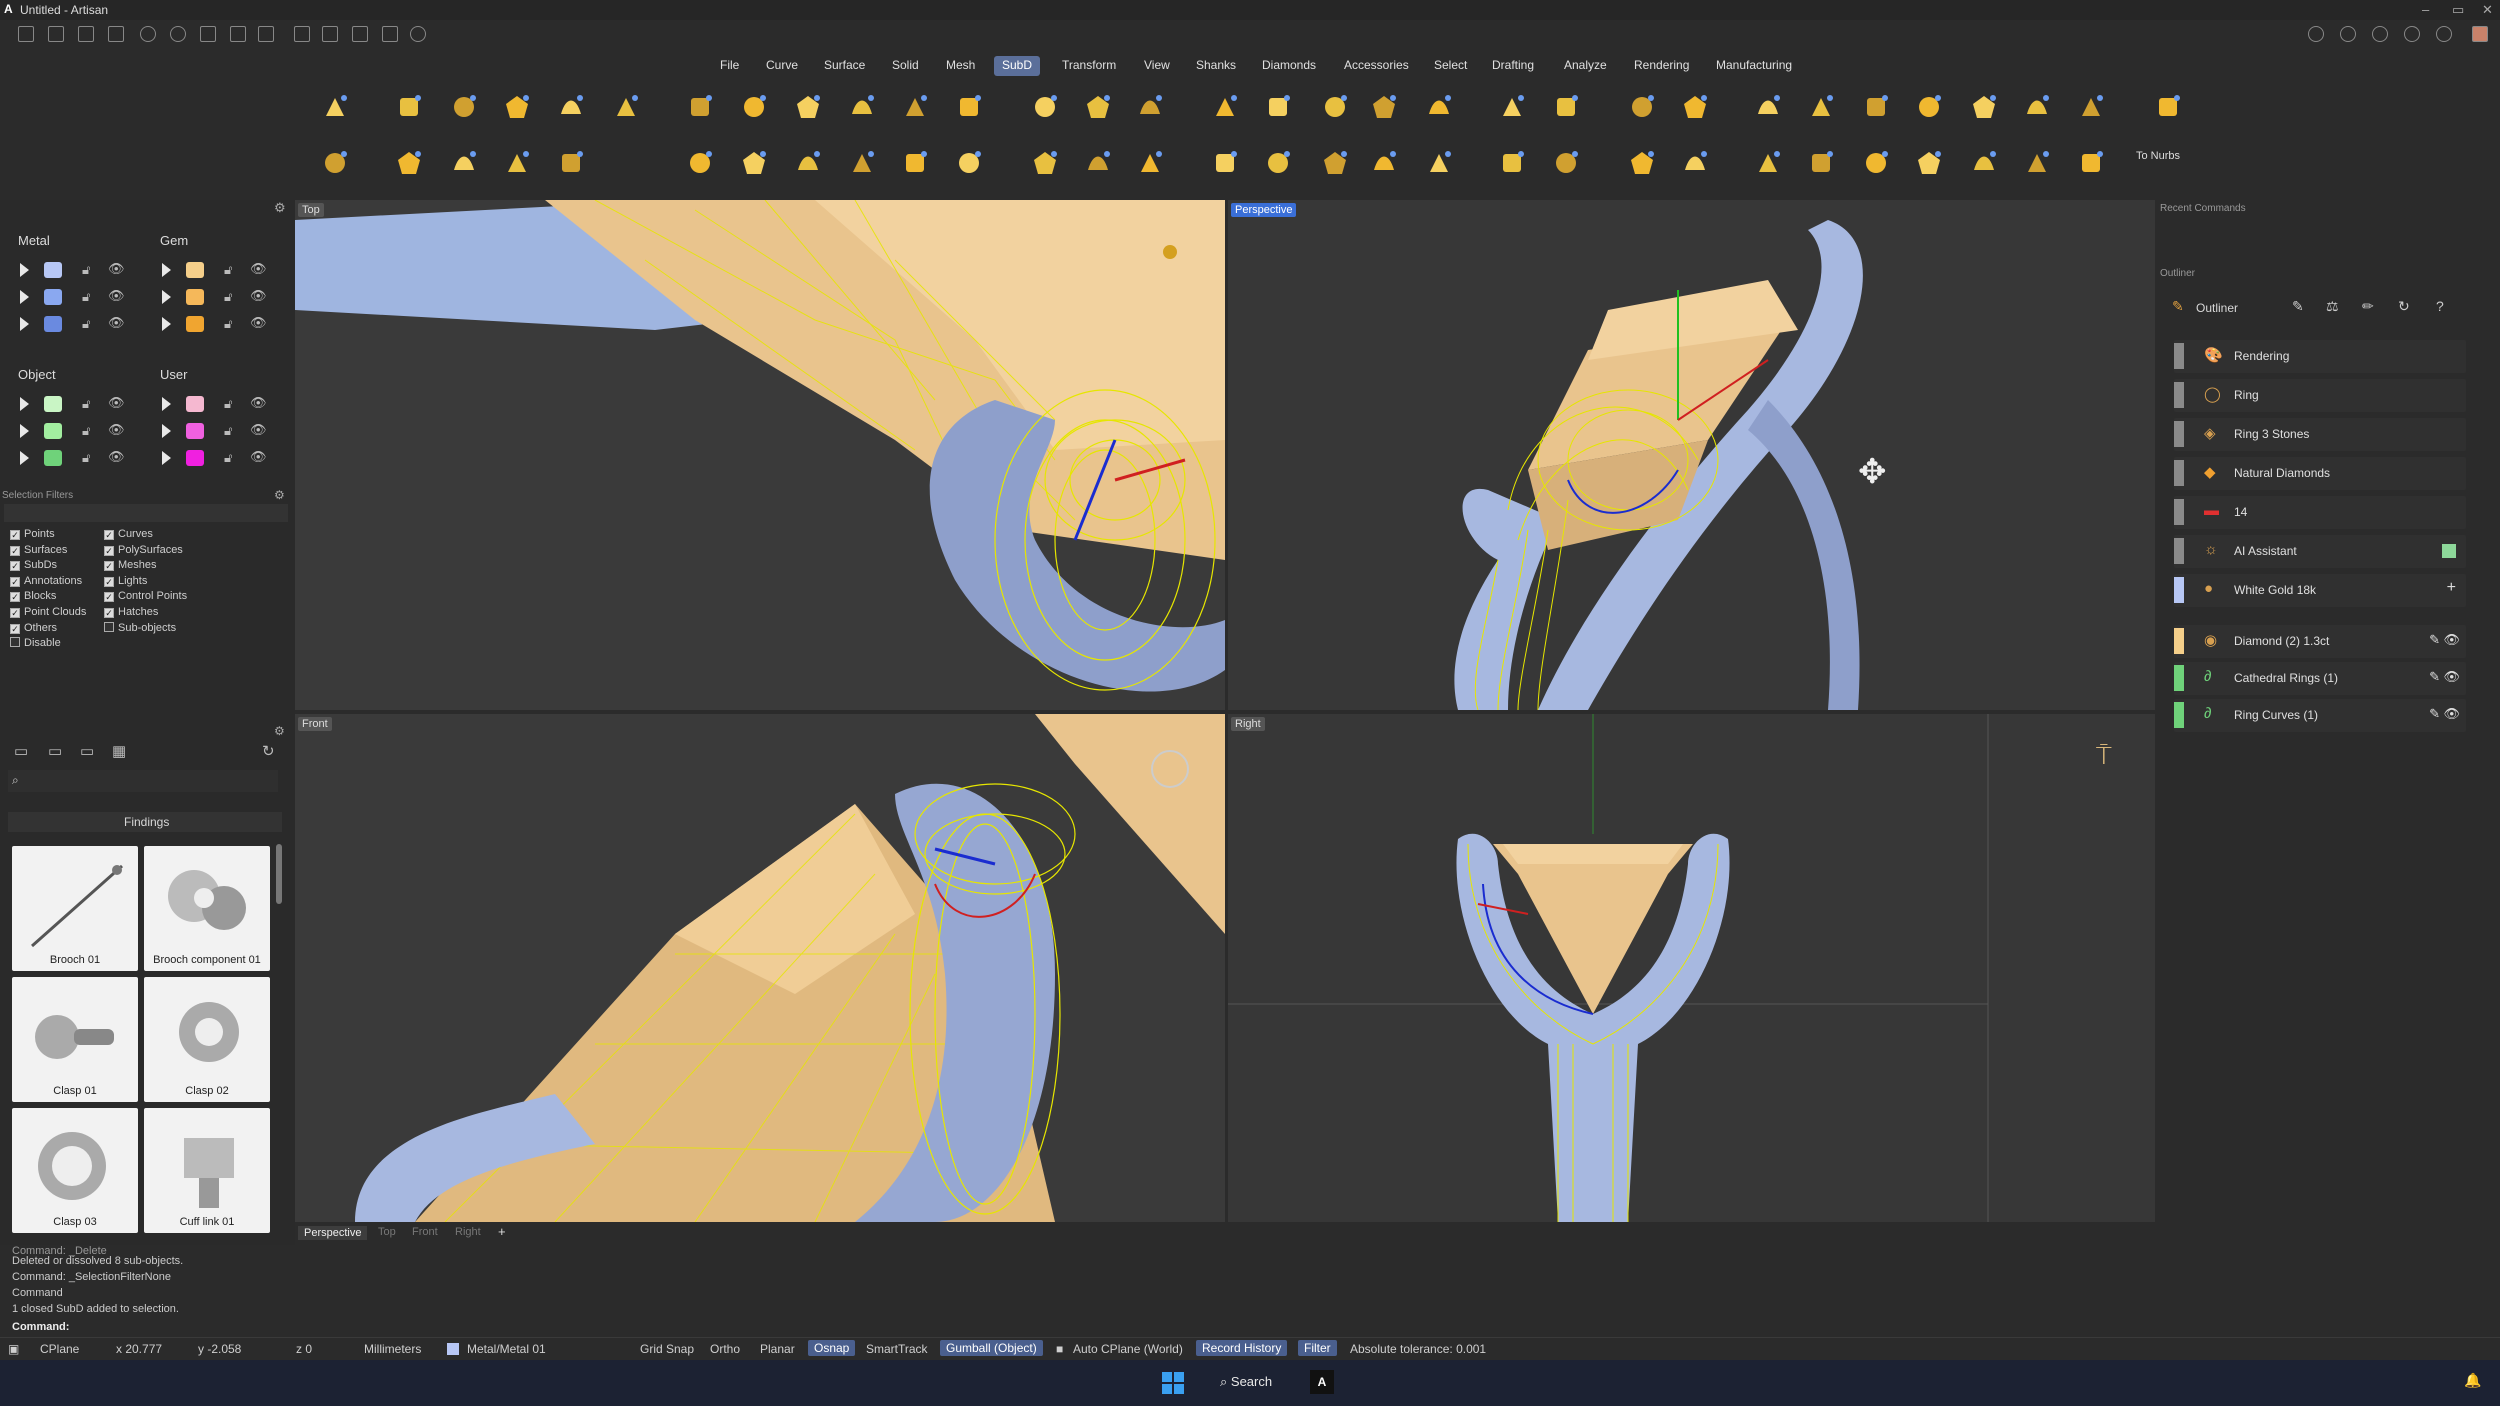 The width and height of the screenshot is (2500, 1406). Describe the element at coordinates (268, 751) in the screenshot. I see `refresh-icon: ↻` at that location.